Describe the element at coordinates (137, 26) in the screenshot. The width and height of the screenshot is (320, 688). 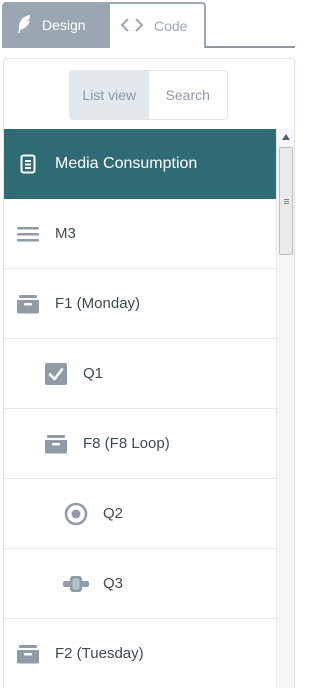
I see `code-brackets-icon` at that location.